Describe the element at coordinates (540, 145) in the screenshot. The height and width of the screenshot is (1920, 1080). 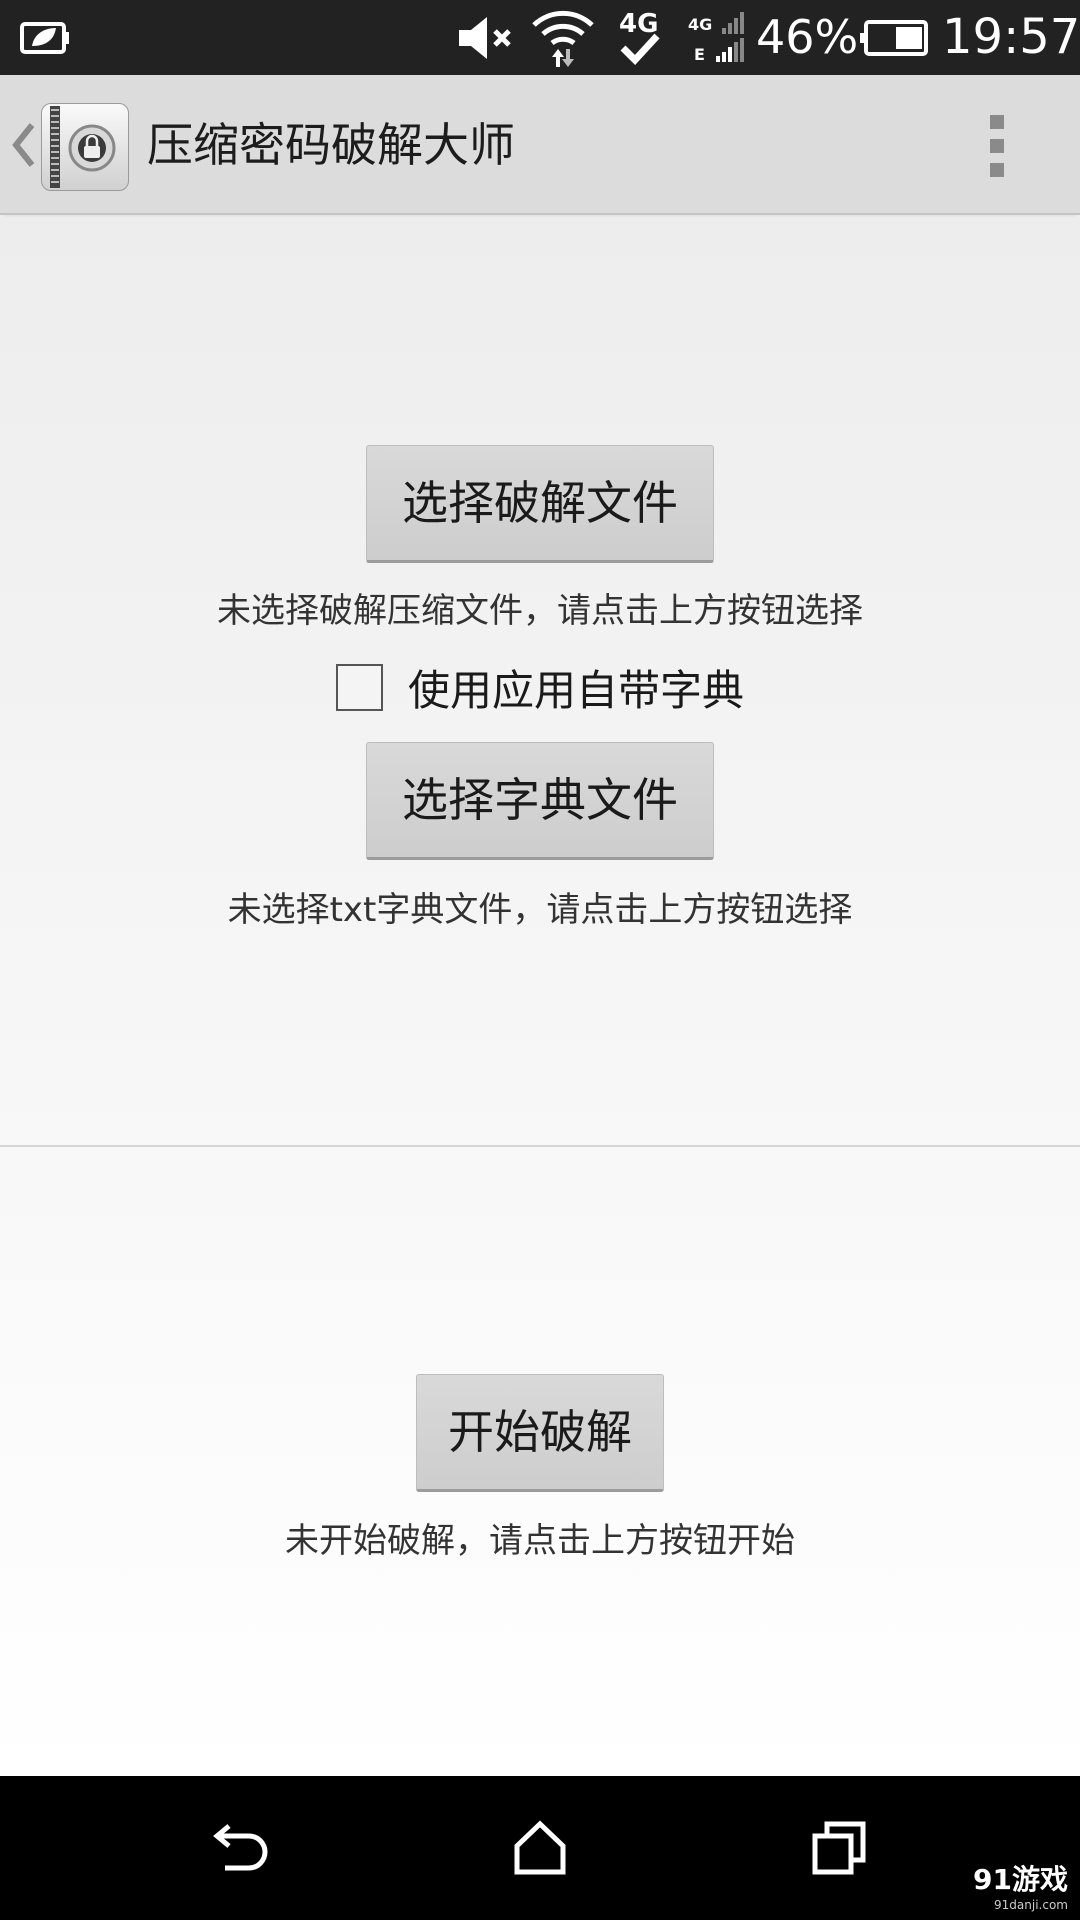
I see `action-bar: 压缩密码破解大师` at that location.